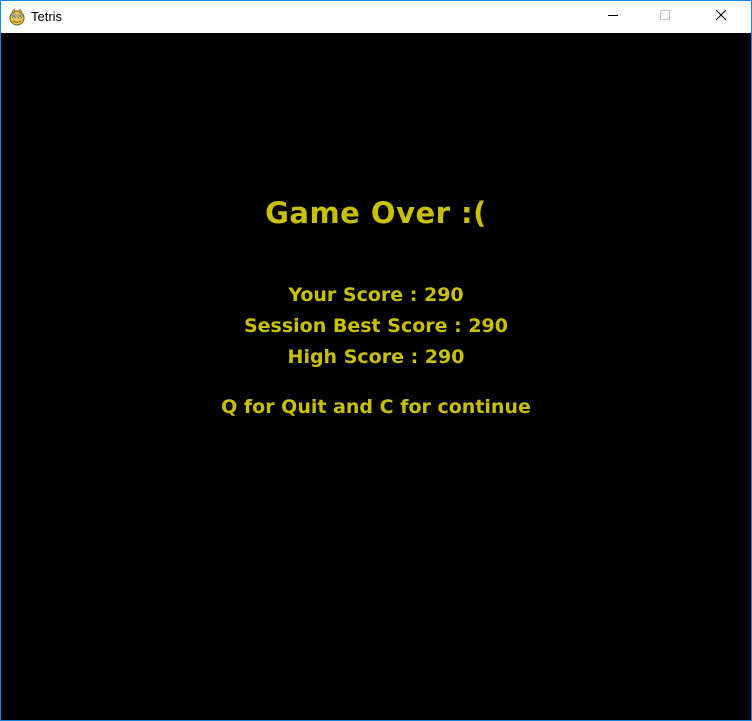 This screenshot has width=752, height=721. I want to click on close-icon, so click(721, 17).